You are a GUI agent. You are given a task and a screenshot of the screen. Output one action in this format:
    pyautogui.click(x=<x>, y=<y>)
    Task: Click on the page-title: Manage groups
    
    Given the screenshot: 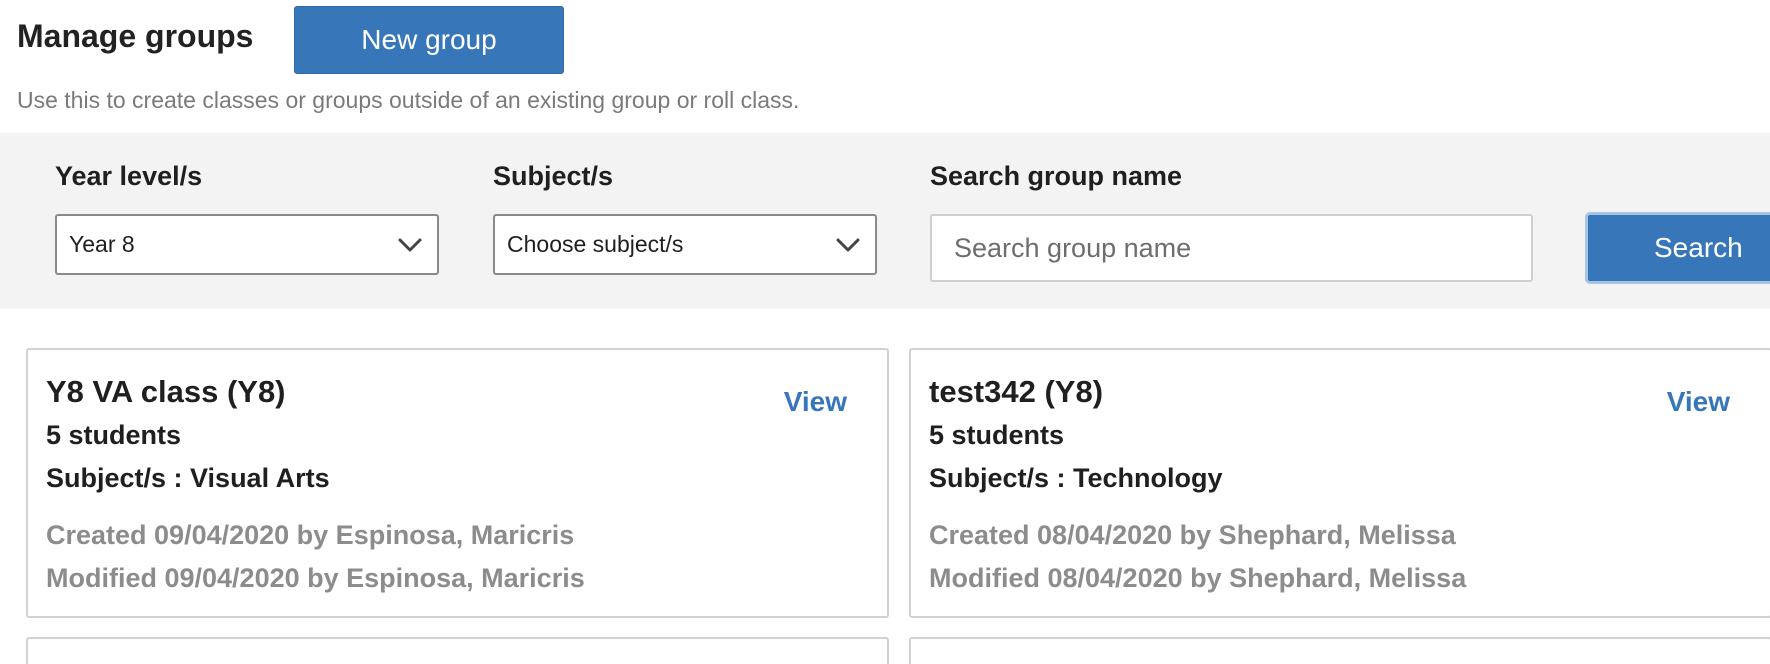 What is the action you would take?
    pyautogui.click(x=135, y=36)
    